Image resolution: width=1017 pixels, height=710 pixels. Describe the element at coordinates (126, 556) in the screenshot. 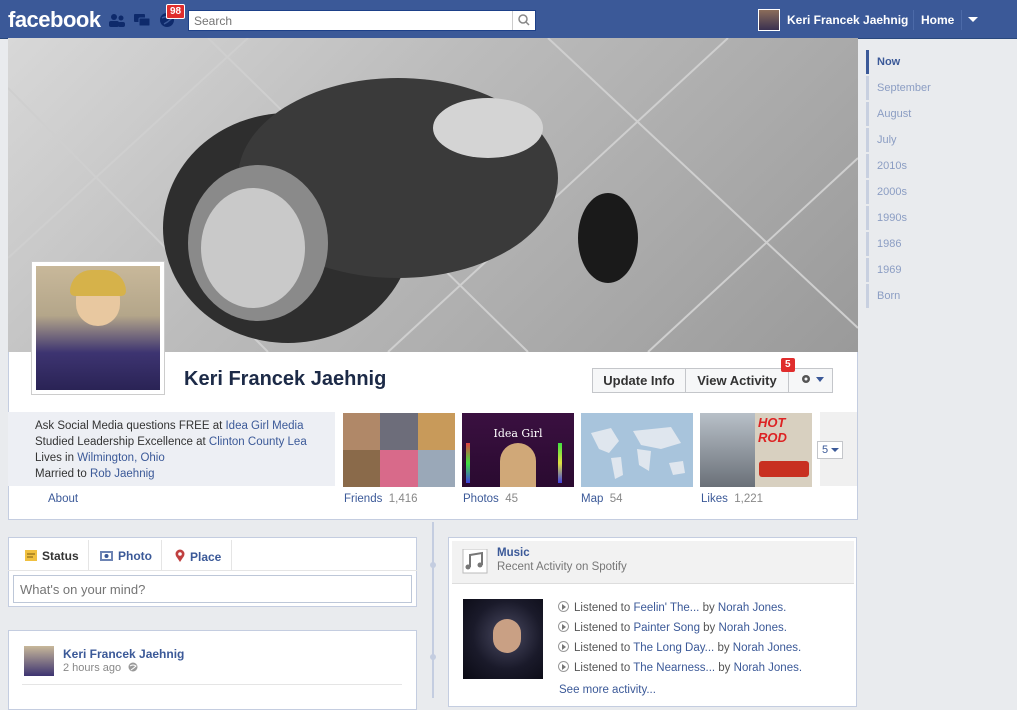

I see `tab-photo: Photo` at that location.